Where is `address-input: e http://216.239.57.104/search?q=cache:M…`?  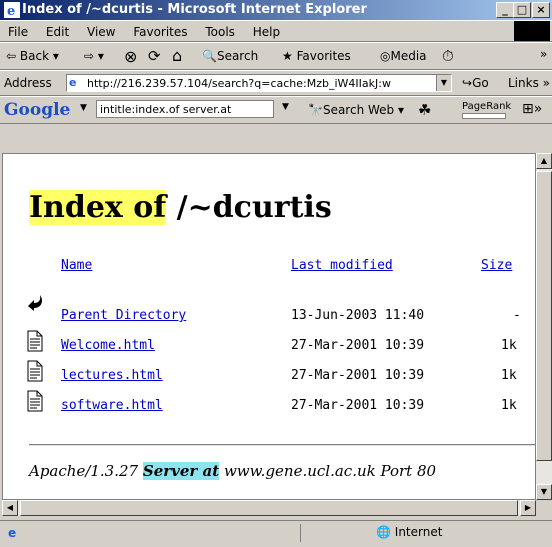
address-input: e http://216.239.57.104/search?q=cache:M… is located at coordinates (259, 83).